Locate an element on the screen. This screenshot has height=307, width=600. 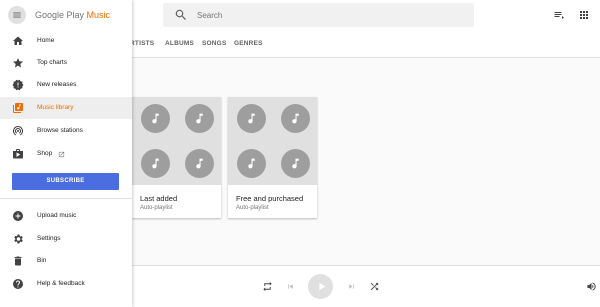
external-link-icon is located at coordinates (61, 154).